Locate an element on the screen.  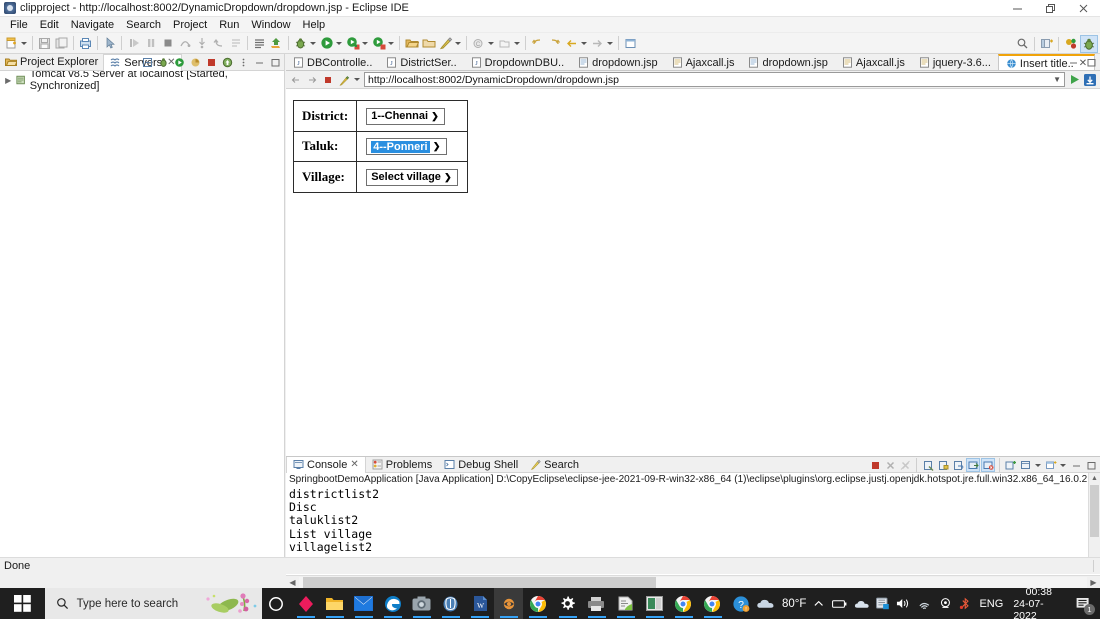
taskbar-app-postgresql is located at coordinates (450, 603).